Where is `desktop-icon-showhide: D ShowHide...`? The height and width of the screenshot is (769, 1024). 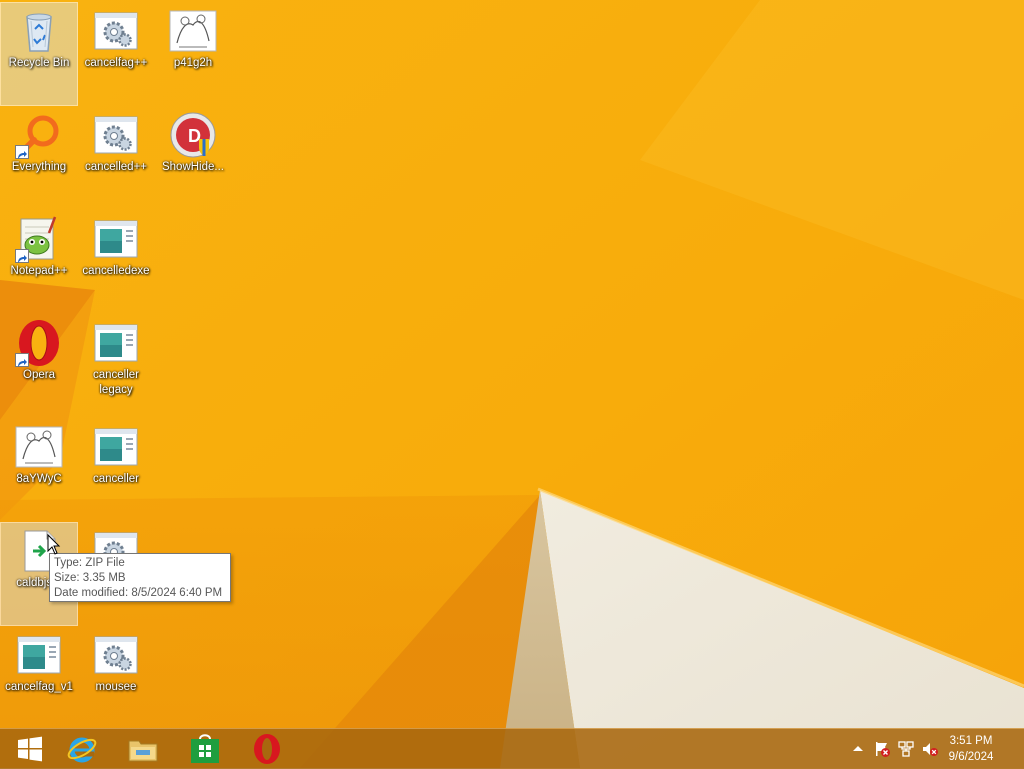
desktop-icon-showhide: D ShowHide... is located at coordinates (193, 158).